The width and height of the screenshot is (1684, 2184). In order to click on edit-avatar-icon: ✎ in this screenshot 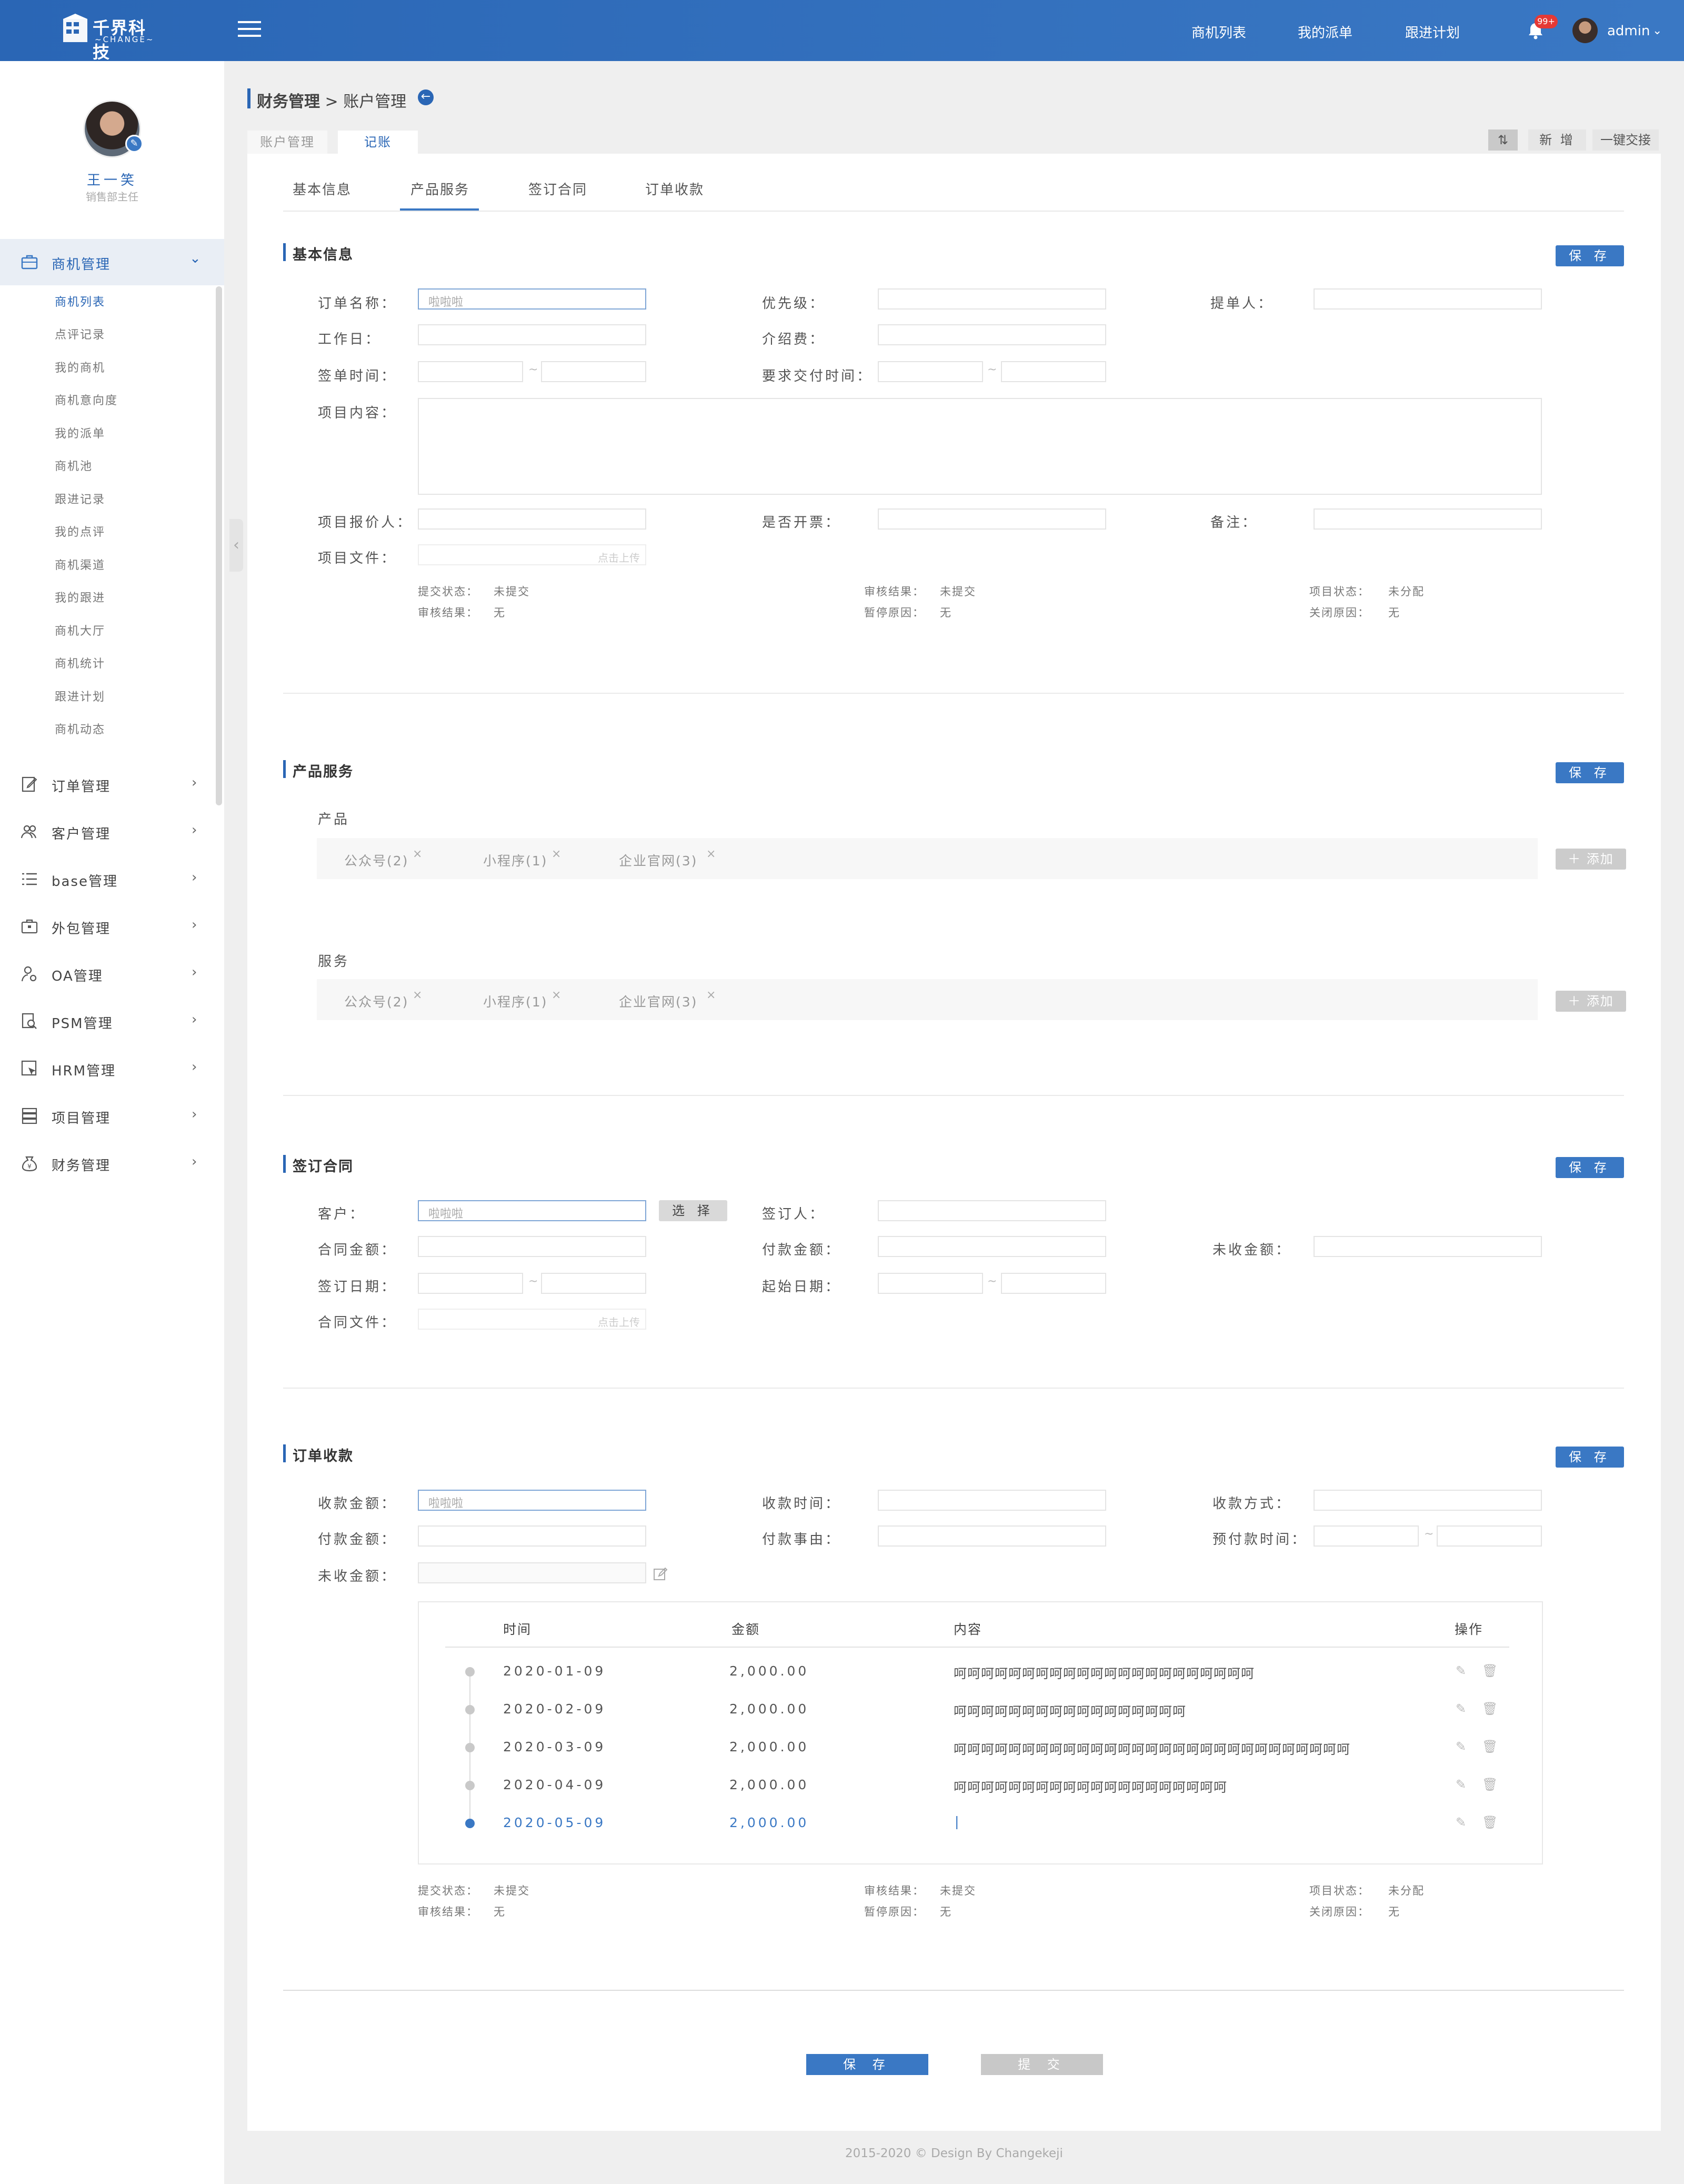, I will do `click(134, 144)`.